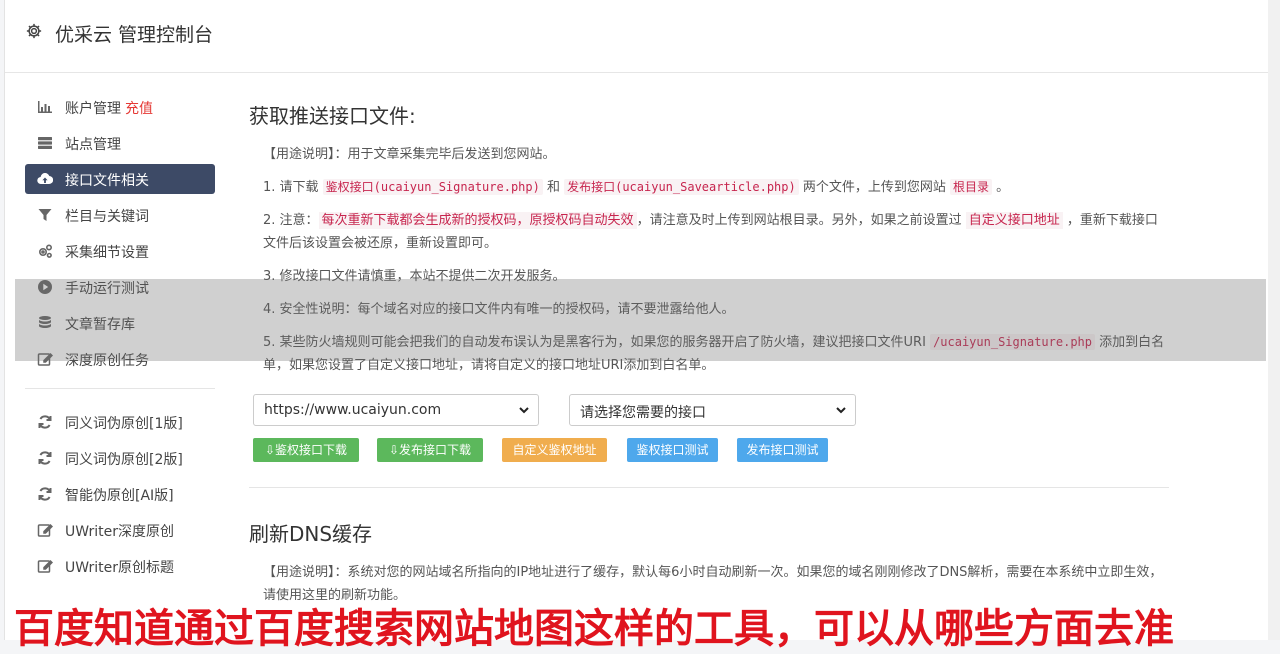  Describe the element at coordinates (45, 251) in the screenshot. I see `gears-icon` at that location.